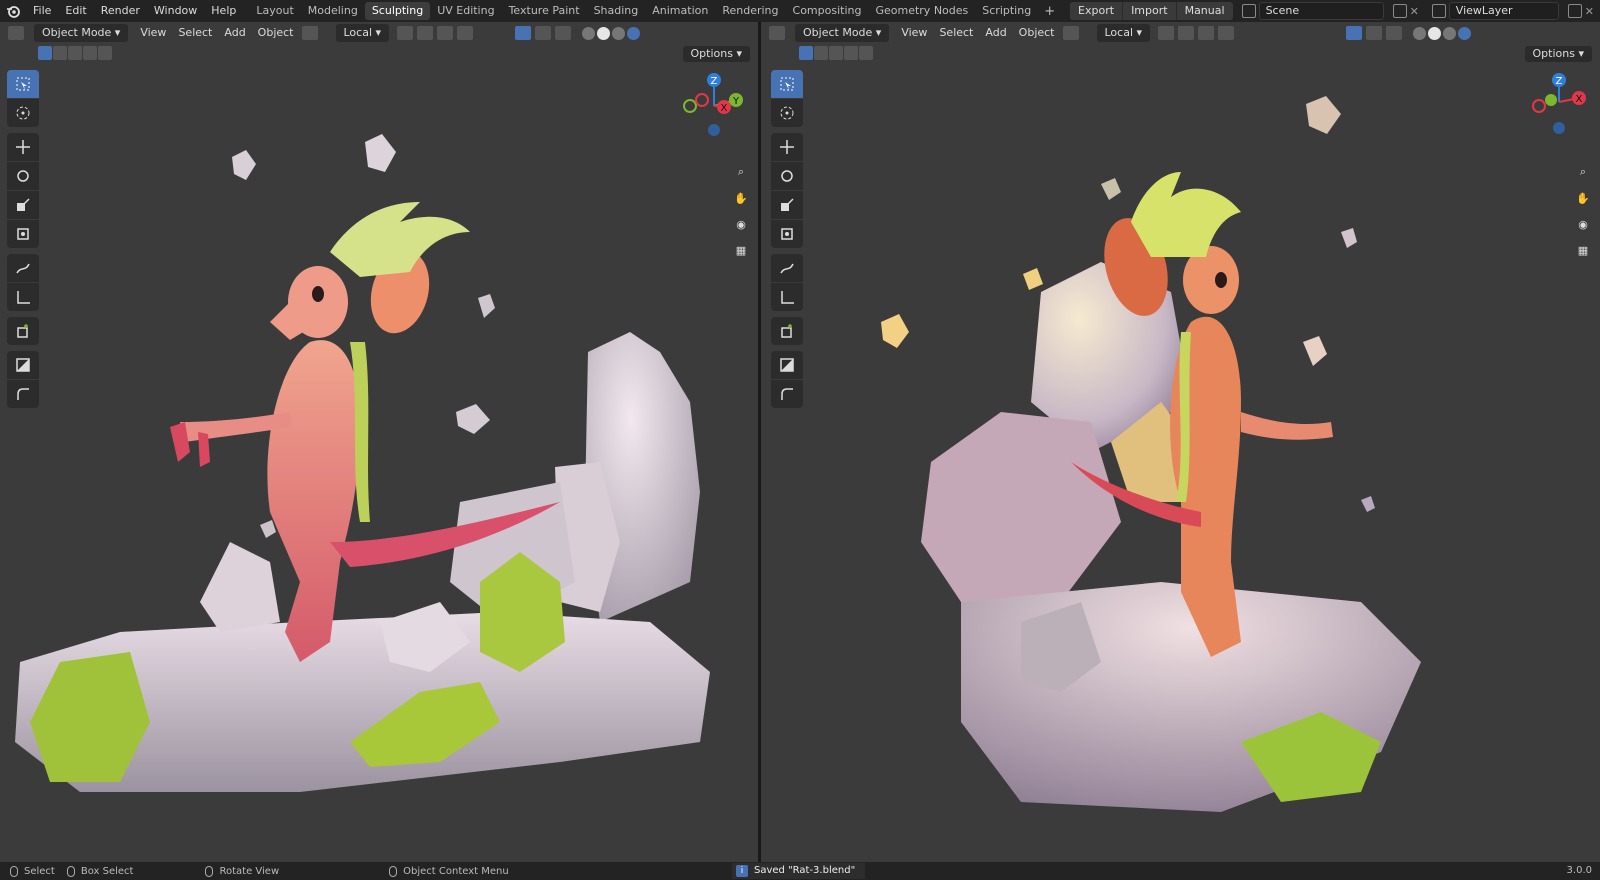 The height and width of the screenshot is (880, 1600). What do you see at coordinates (465, 33) in the screenshot?
I see `falloff-icon` at bounding box center [465, 33].